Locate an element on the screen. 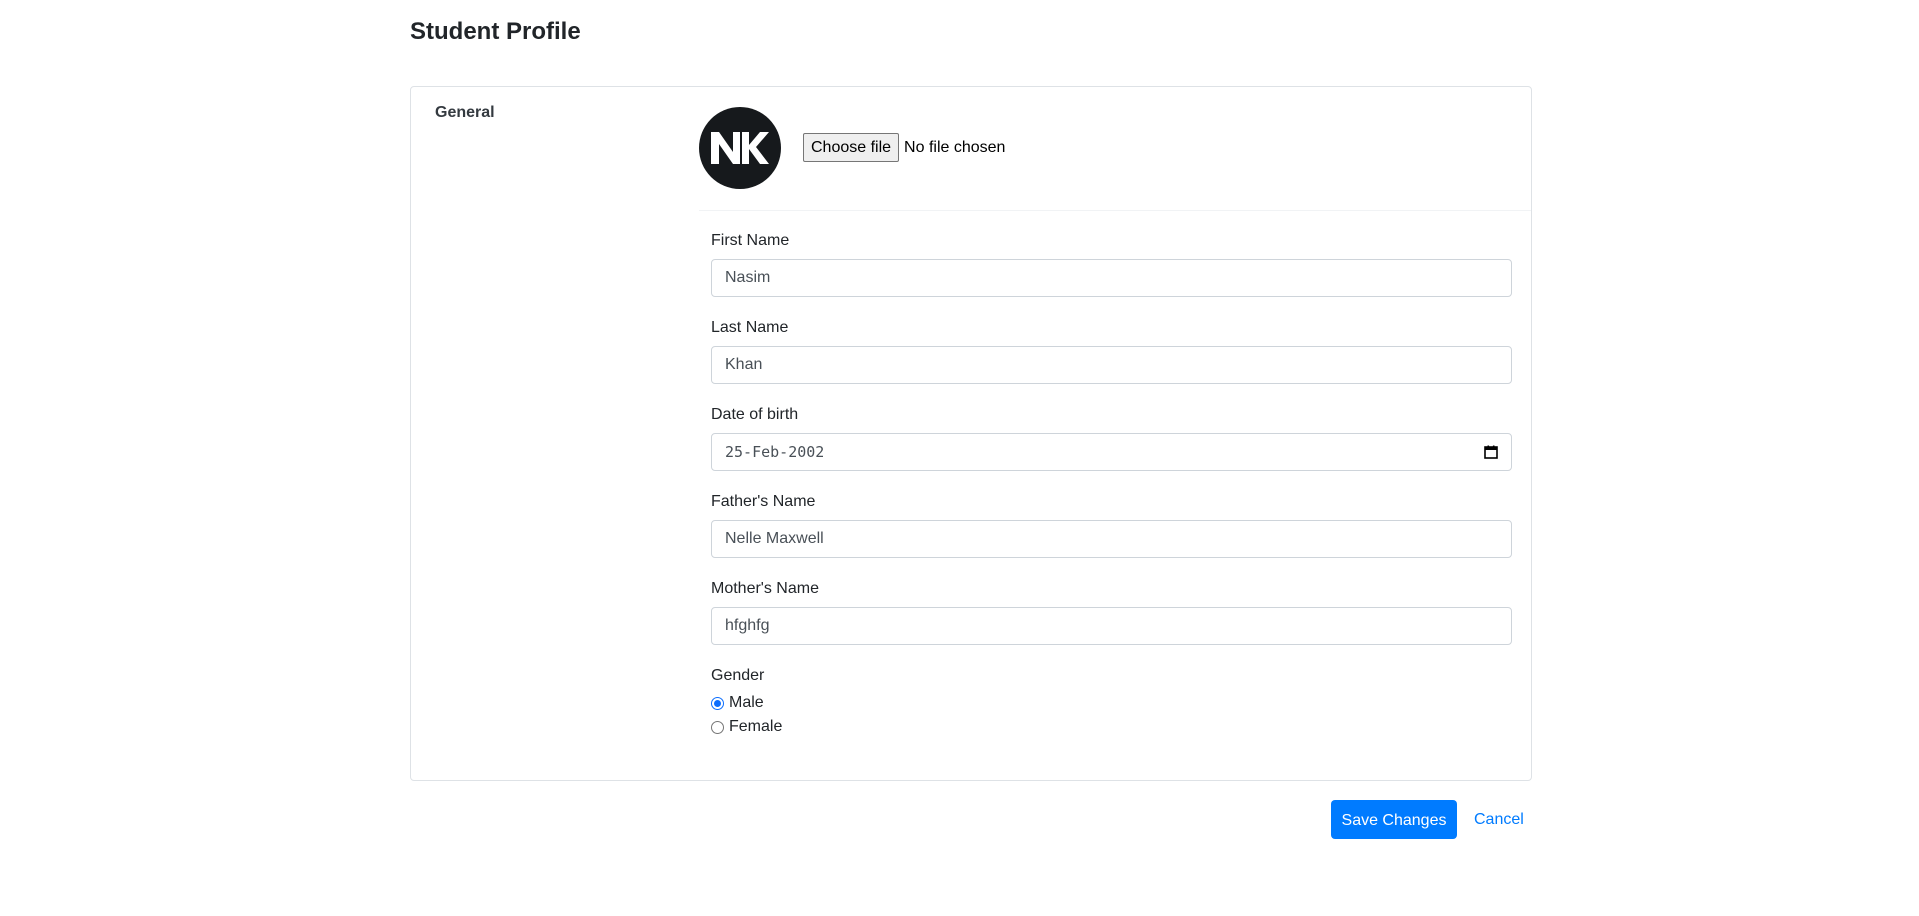  father-name-label: Father's Name is located at coordinates (763, 501).